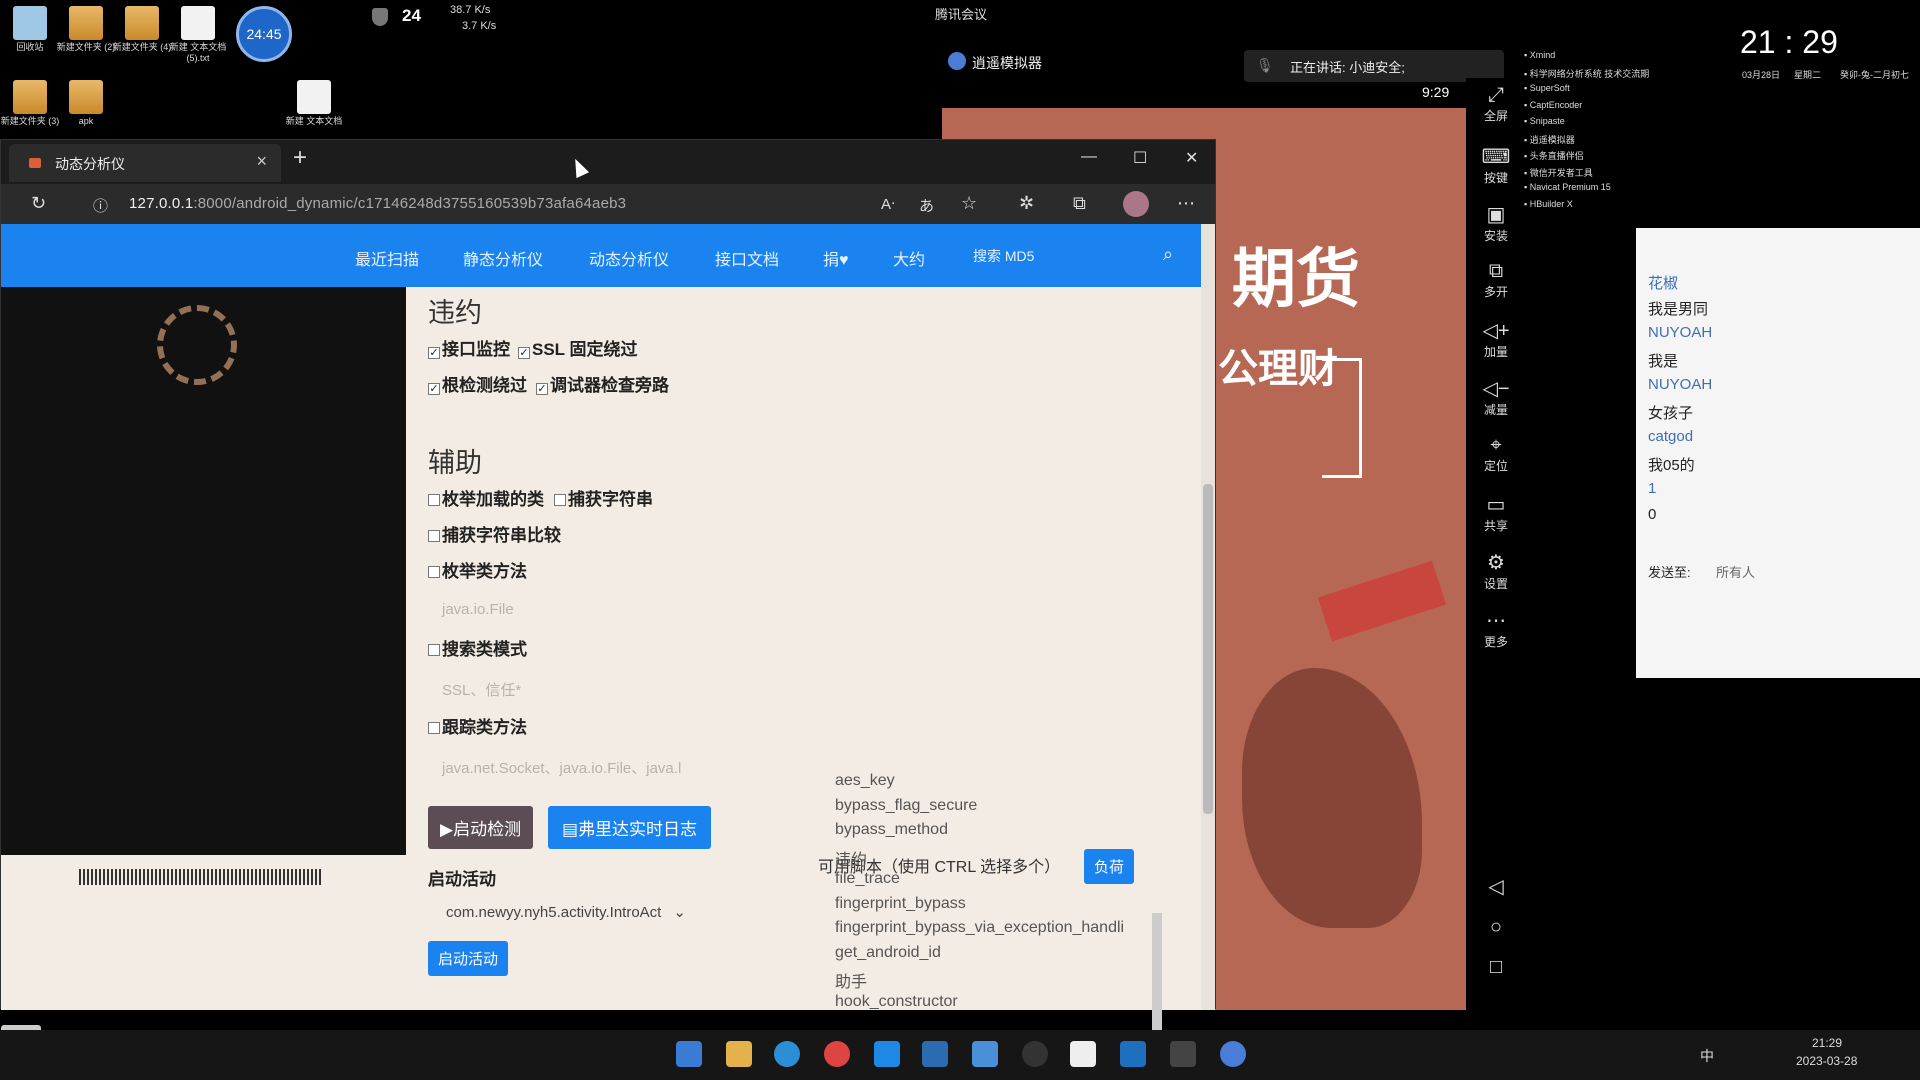  What do you see at coordinates (1083, 1054) in the screenshot?
I see `typora-icon` at bounding box center [1083, 1054].